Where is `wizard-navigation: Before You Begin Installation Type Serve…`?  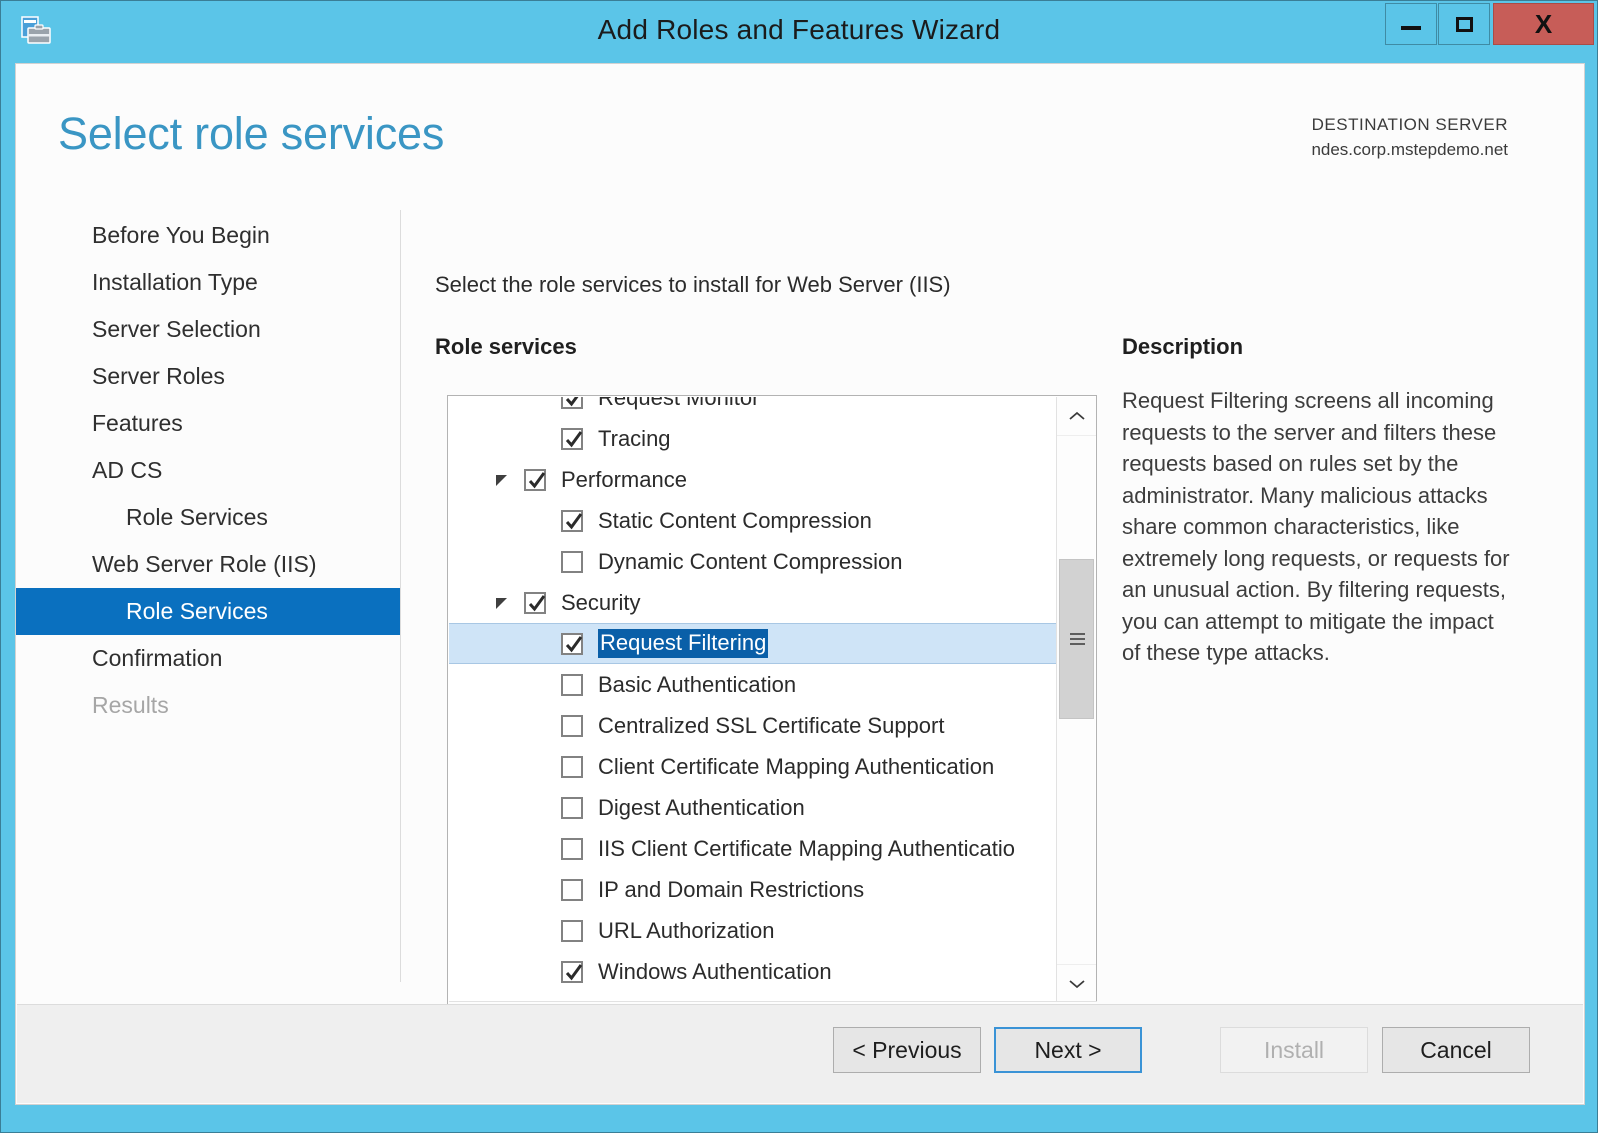 wizard-navigation: Before You Begin Installation Type Serve… is located at coordinates (208, 470).